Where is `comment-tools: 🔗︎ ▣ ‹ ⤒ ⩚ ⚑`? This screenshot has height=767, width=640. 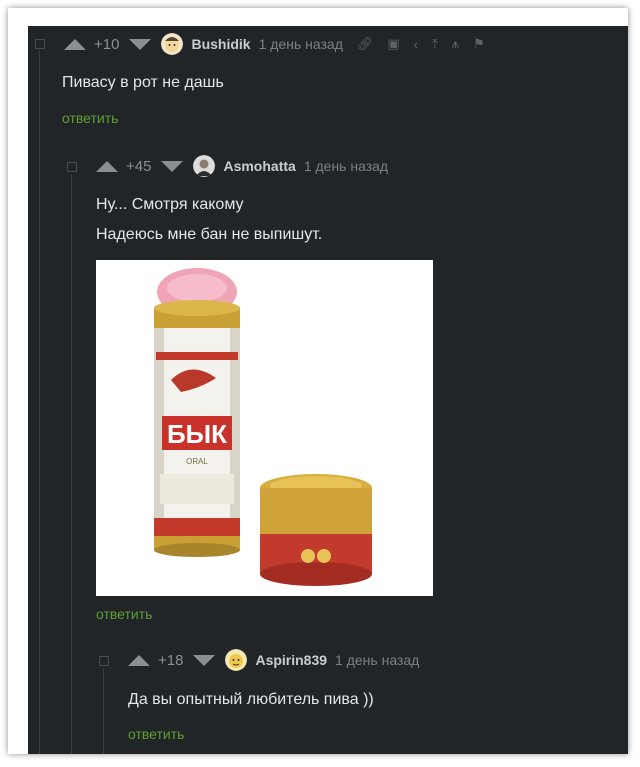 comment-tools: 🔗︎ ▣ ‹ ⤒ ⩚ ⚑ is located at coordinates (421, 44).